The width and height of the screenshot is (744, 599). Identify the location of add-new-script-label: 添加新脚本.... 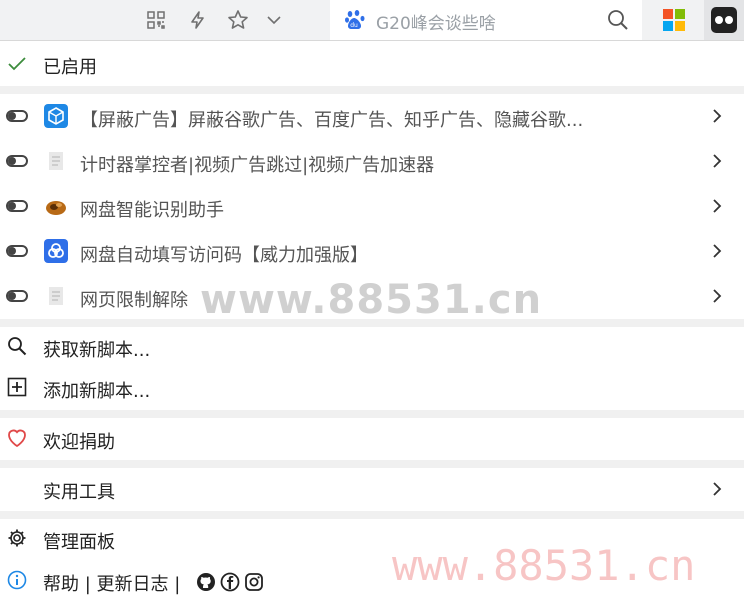
(97, 391).